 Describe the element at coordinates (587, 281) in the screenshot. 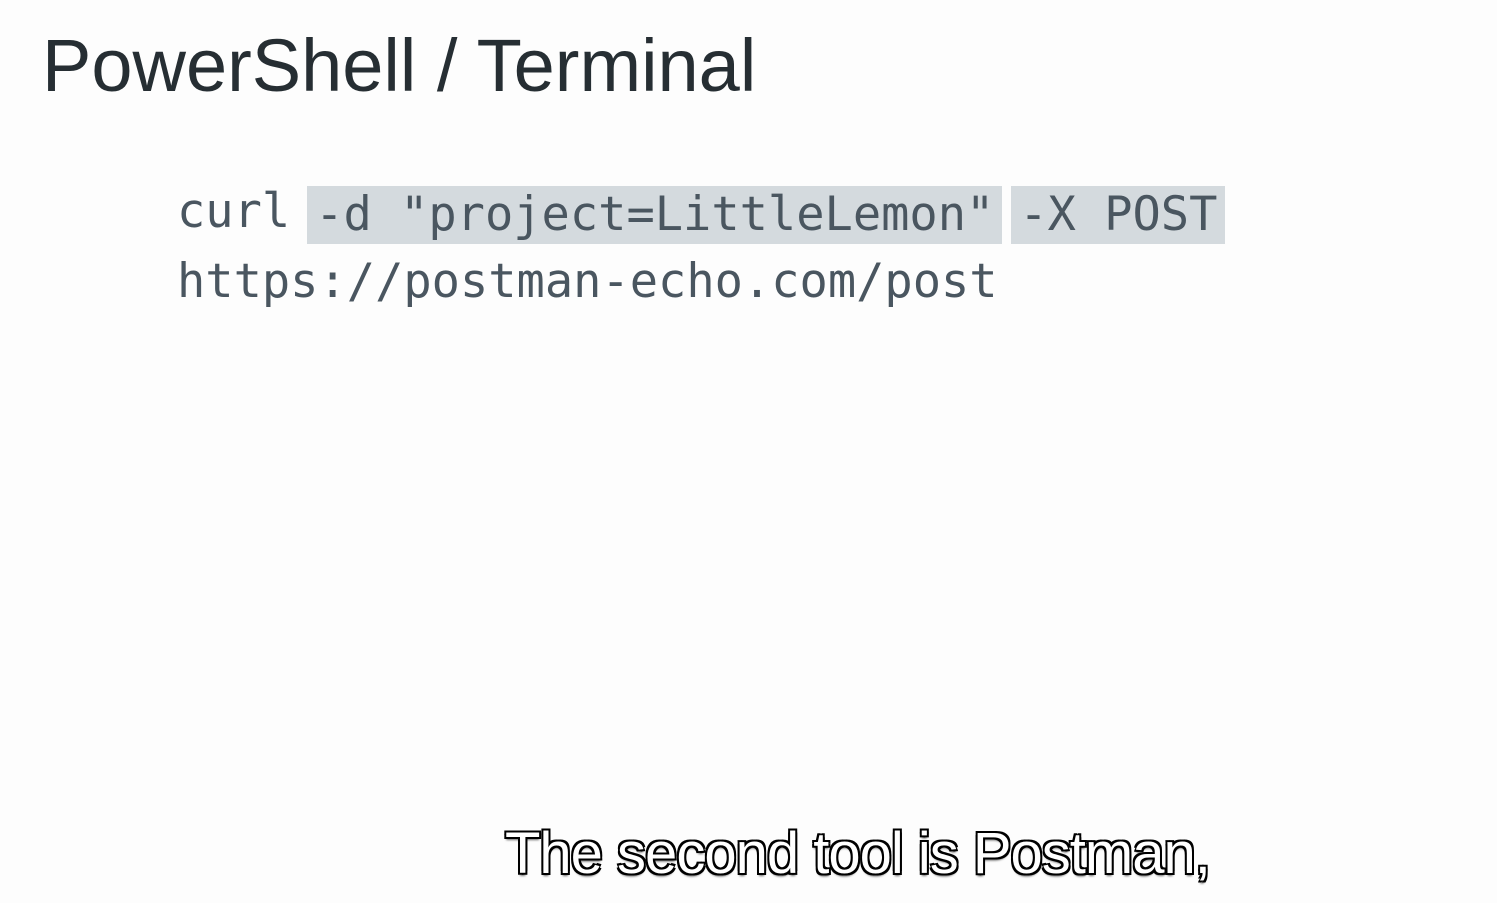

I see `request-url: https://postman-echo.com/post` at that location.